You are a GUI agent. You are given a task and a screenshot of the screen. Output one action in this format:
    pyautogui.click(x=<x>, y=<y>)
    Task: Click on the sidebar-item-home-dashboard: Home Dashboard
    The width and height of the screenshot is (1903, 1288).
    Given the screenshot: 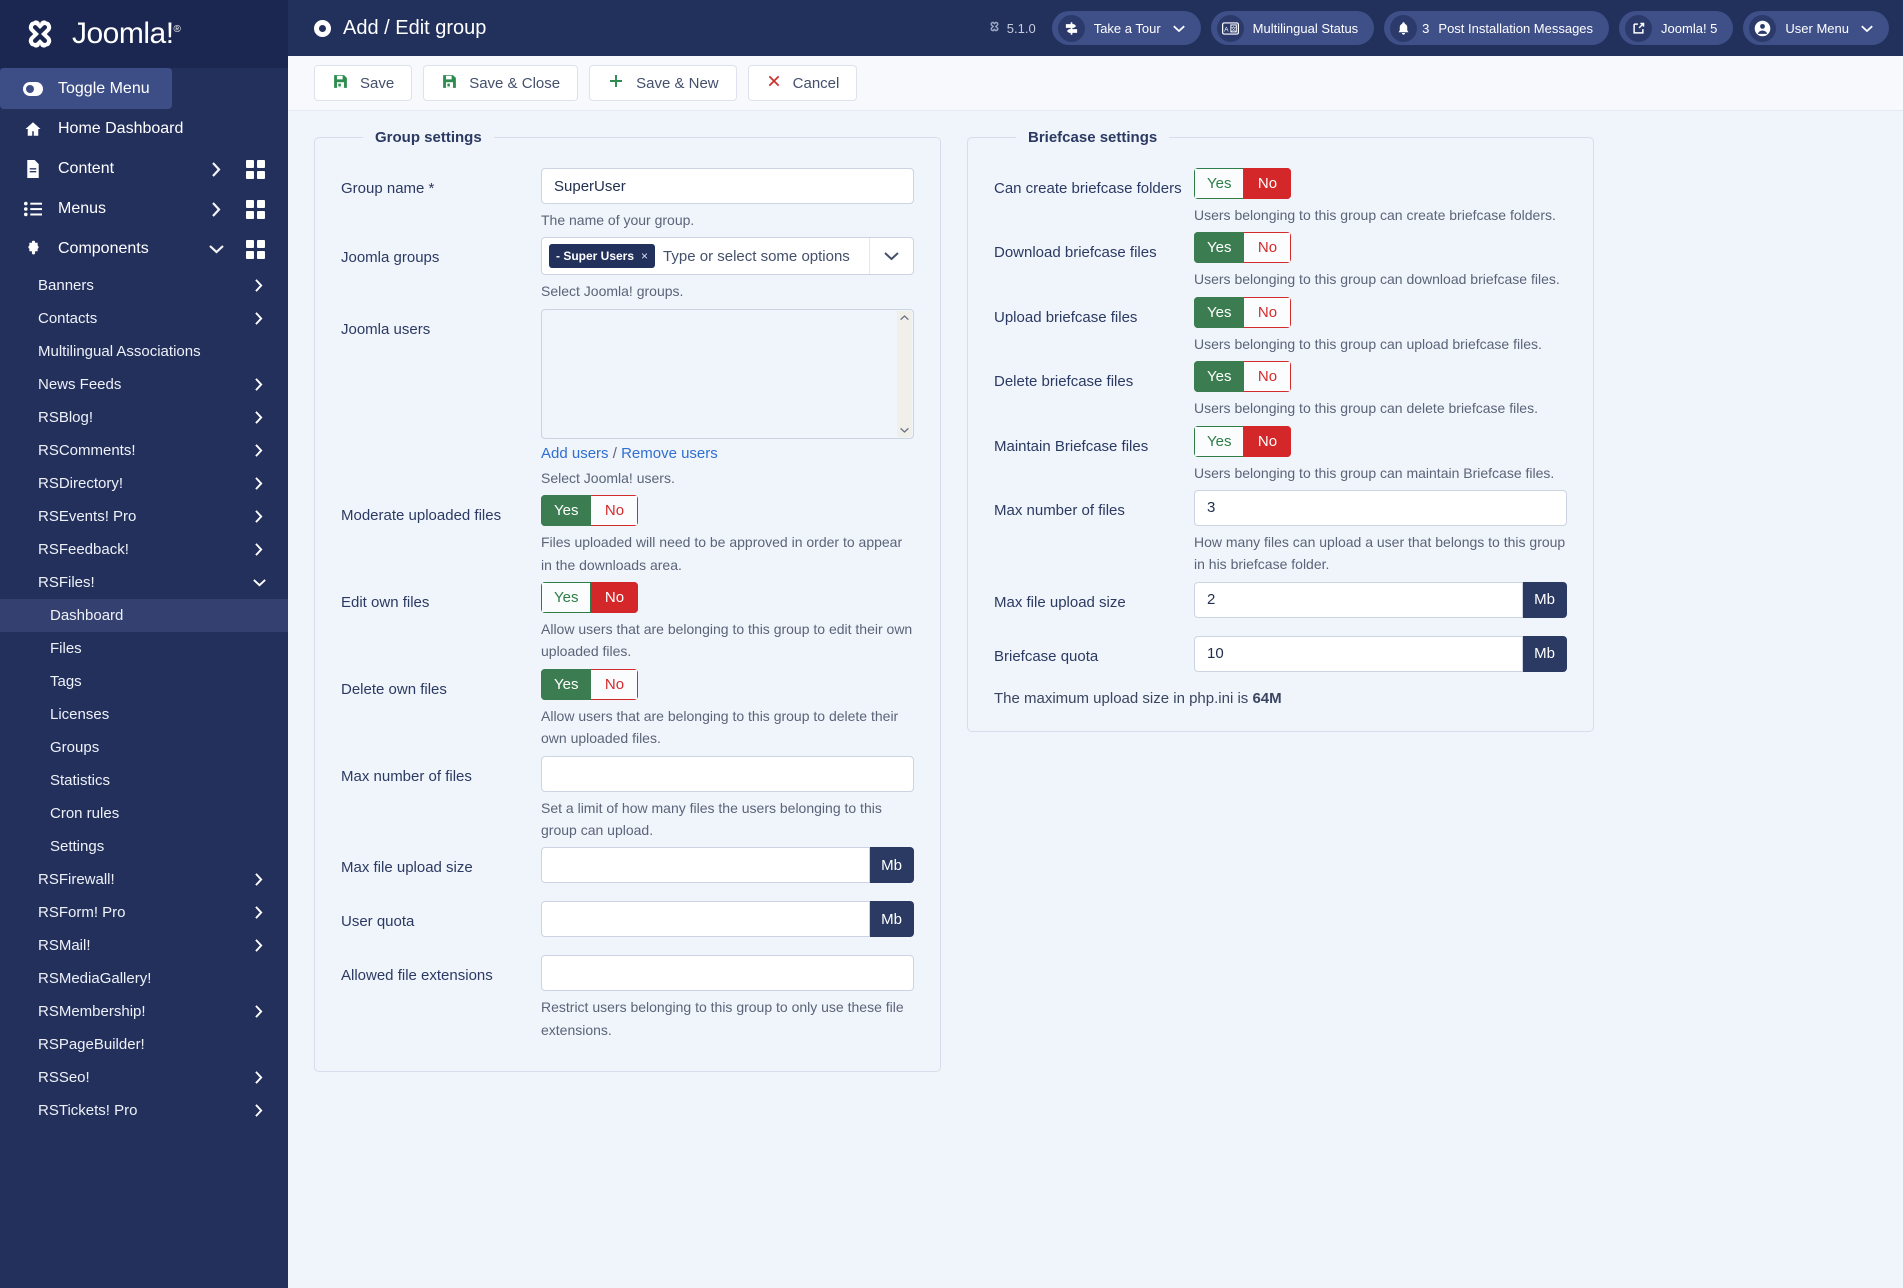 What is the action you would take?
    pyautogui.click(x=144, y=129)
    